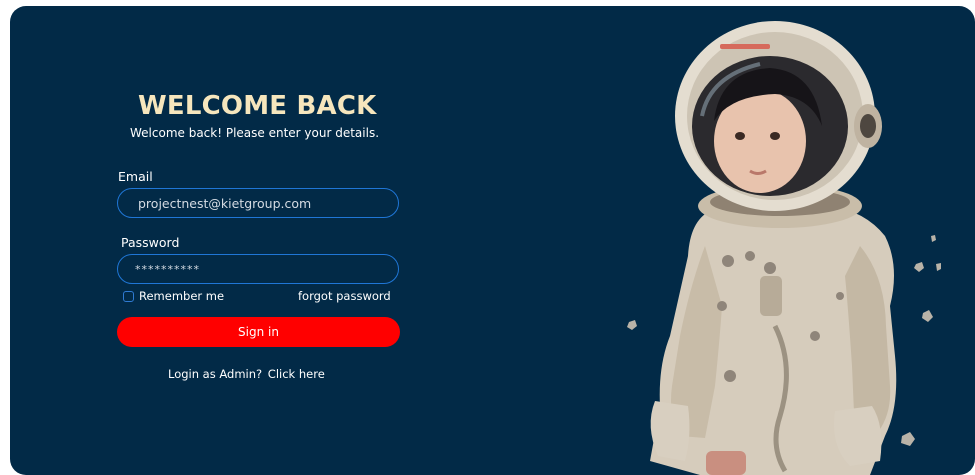 The width and height of the screenshot is (975, 475). I want to click on admin-login-row: Login as Admin? Click here, so click(246, 374).